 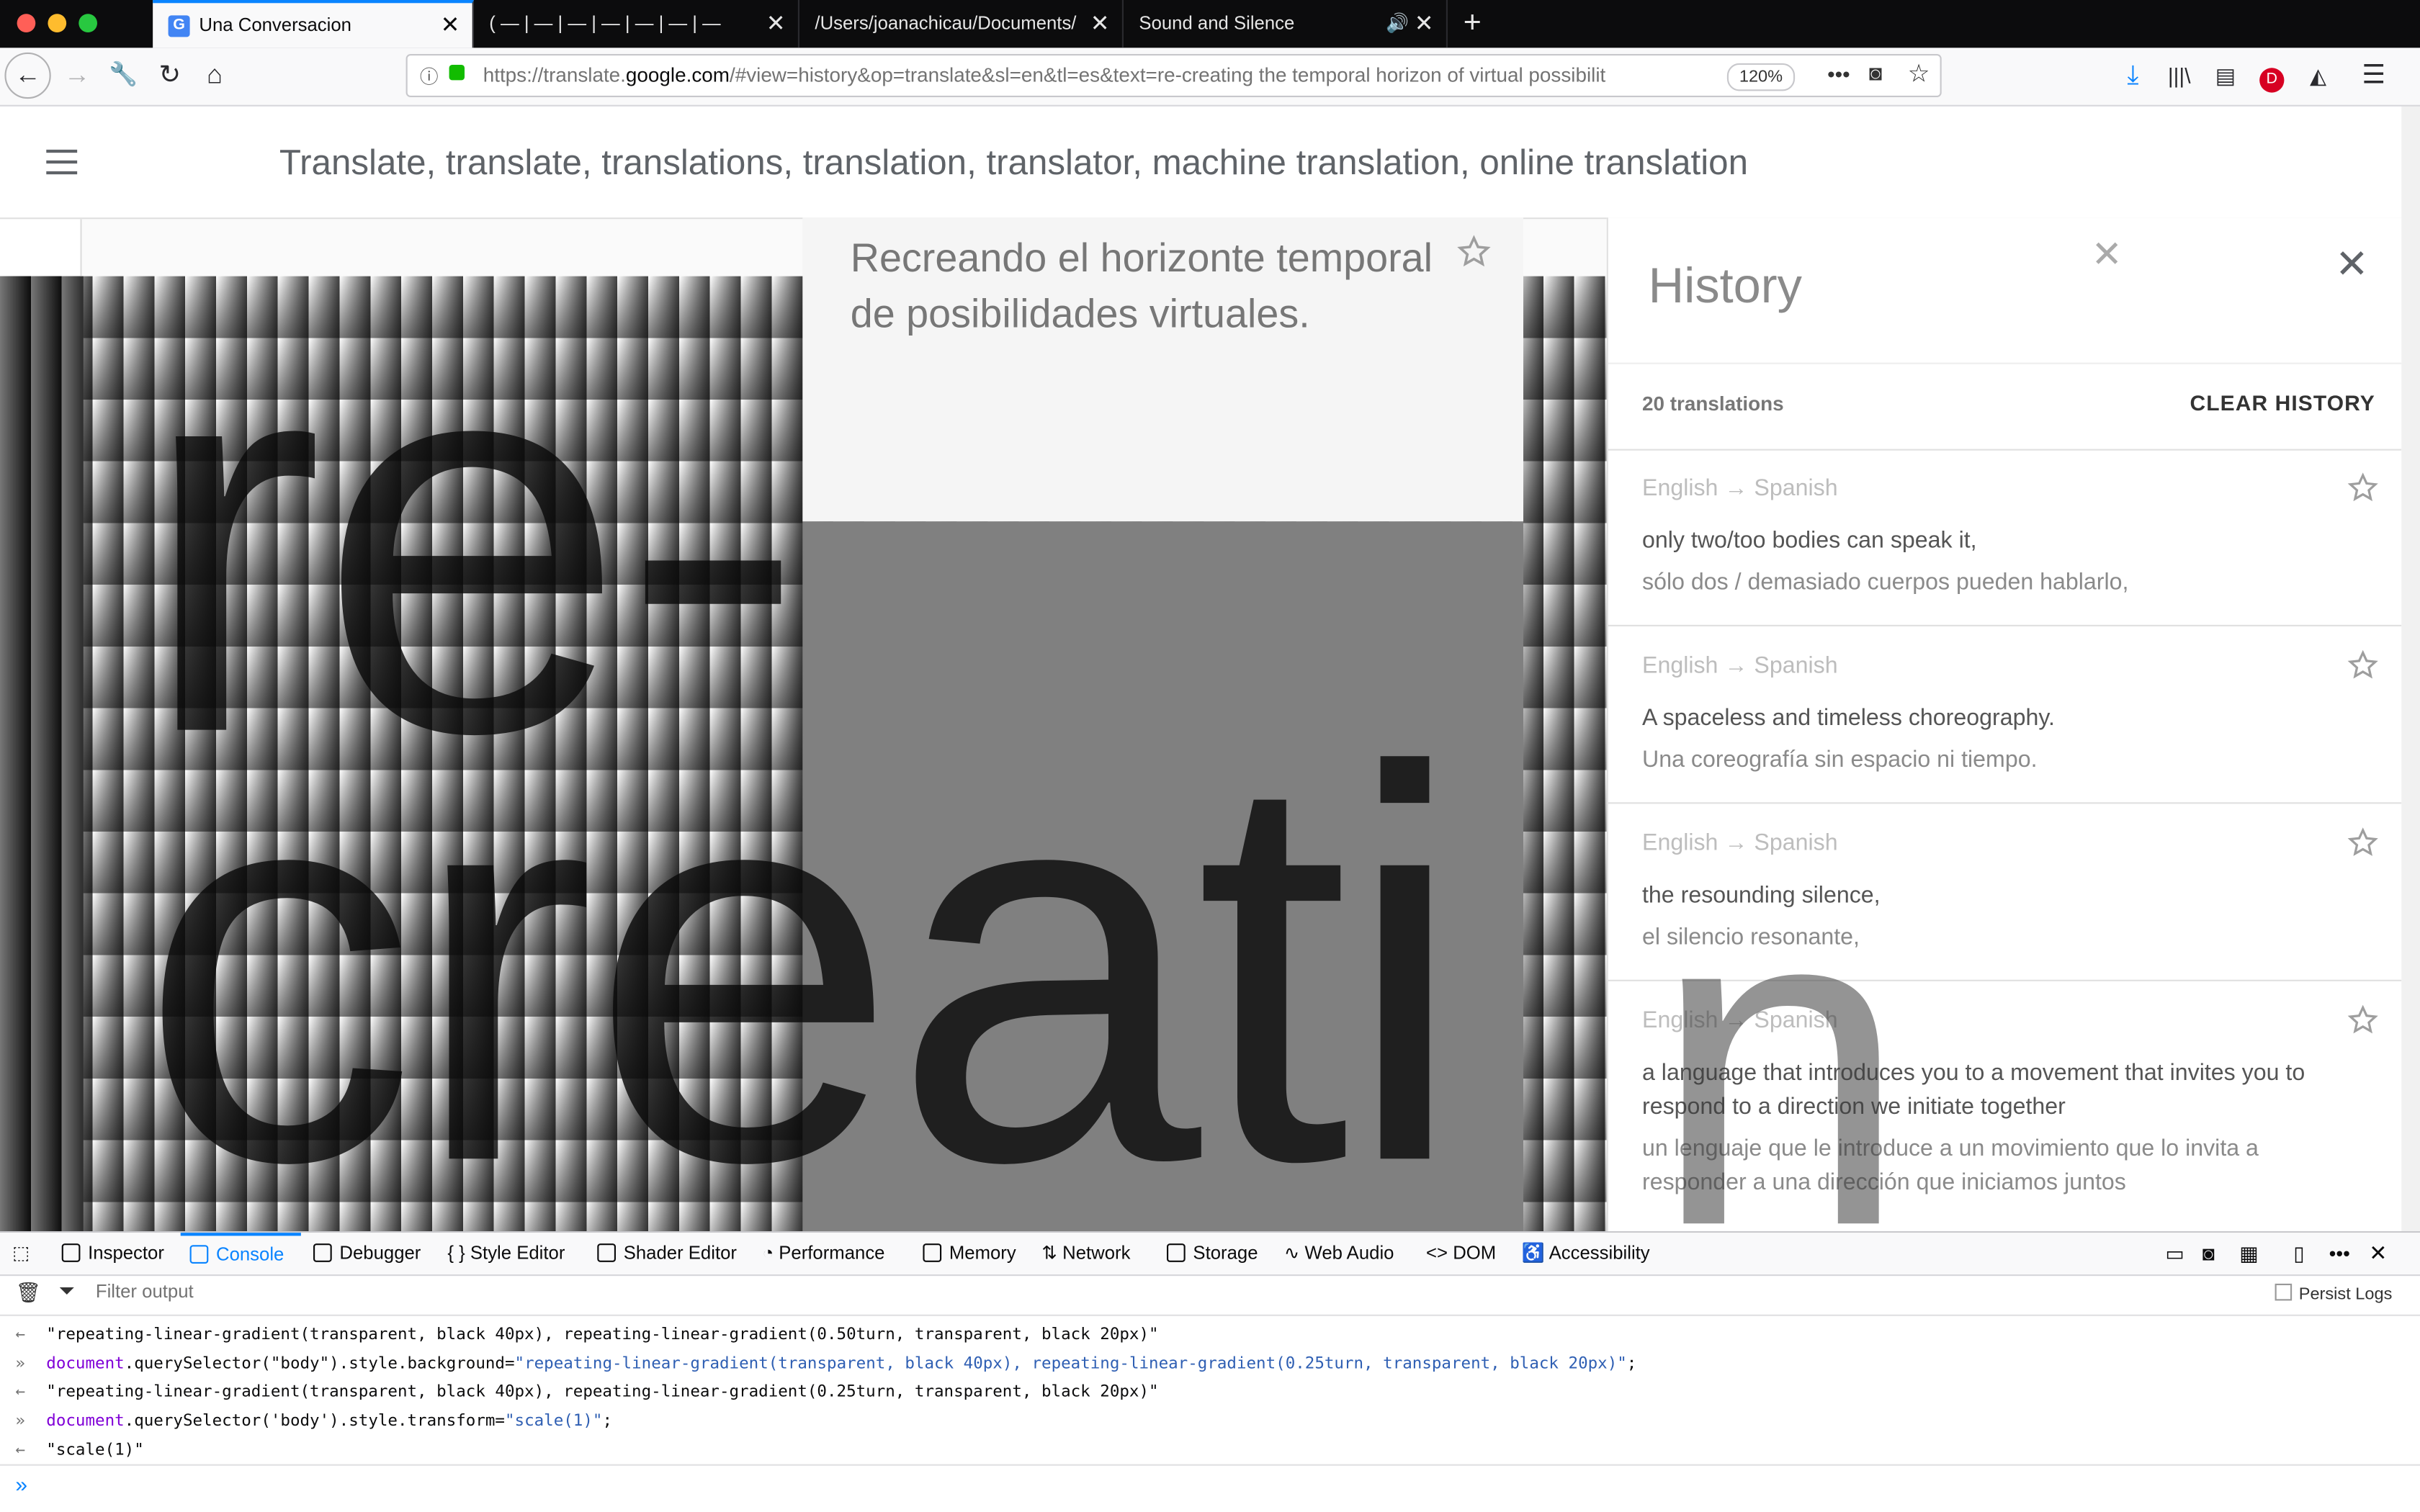 I want to click on tab-inspector: Inspector, so click(x=112, y=1253).